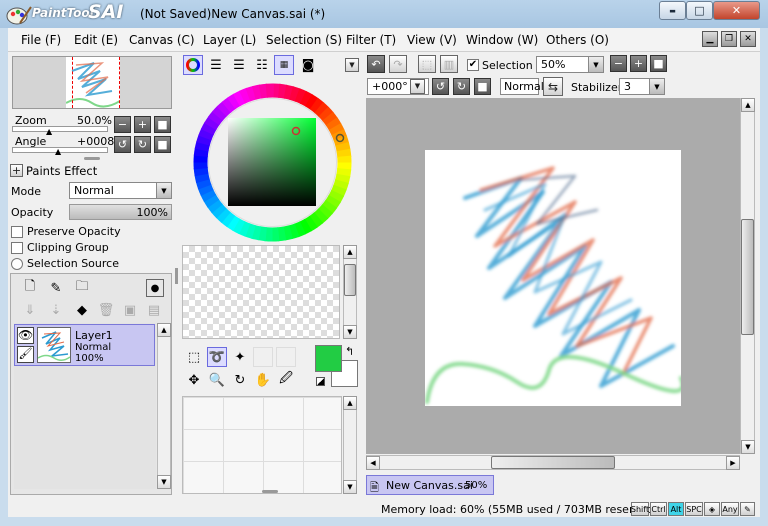 The image size is (768, 526). Describe the element at coordinates (432, 40) in the screenshot. I see `menu-view: View (V)` at that location.